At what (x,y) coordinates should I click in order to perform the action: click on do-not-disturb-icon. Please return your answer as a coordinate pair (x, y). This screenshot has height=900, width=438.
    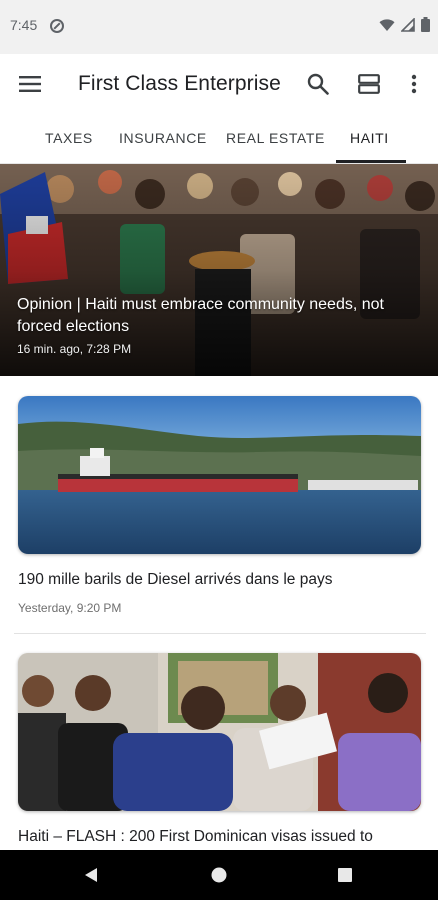
    Looking at the image, I should click on (57, 26).